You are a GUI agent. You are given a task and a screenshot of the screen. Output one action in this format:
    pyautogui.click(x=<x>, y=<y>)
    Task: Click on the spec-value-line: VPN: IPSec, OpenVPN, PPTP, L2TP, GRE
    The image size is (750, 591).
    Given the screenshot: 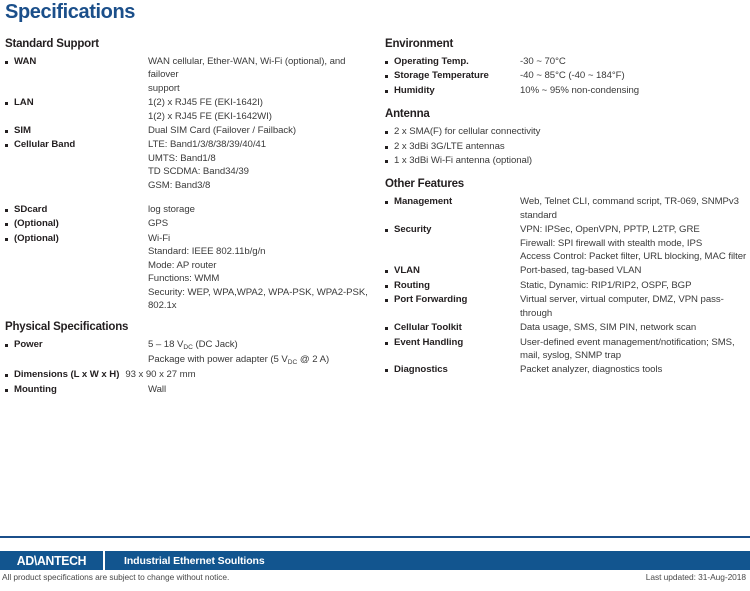 What is the action you would take?
    pyautogui.click(x=610, y=230)
    